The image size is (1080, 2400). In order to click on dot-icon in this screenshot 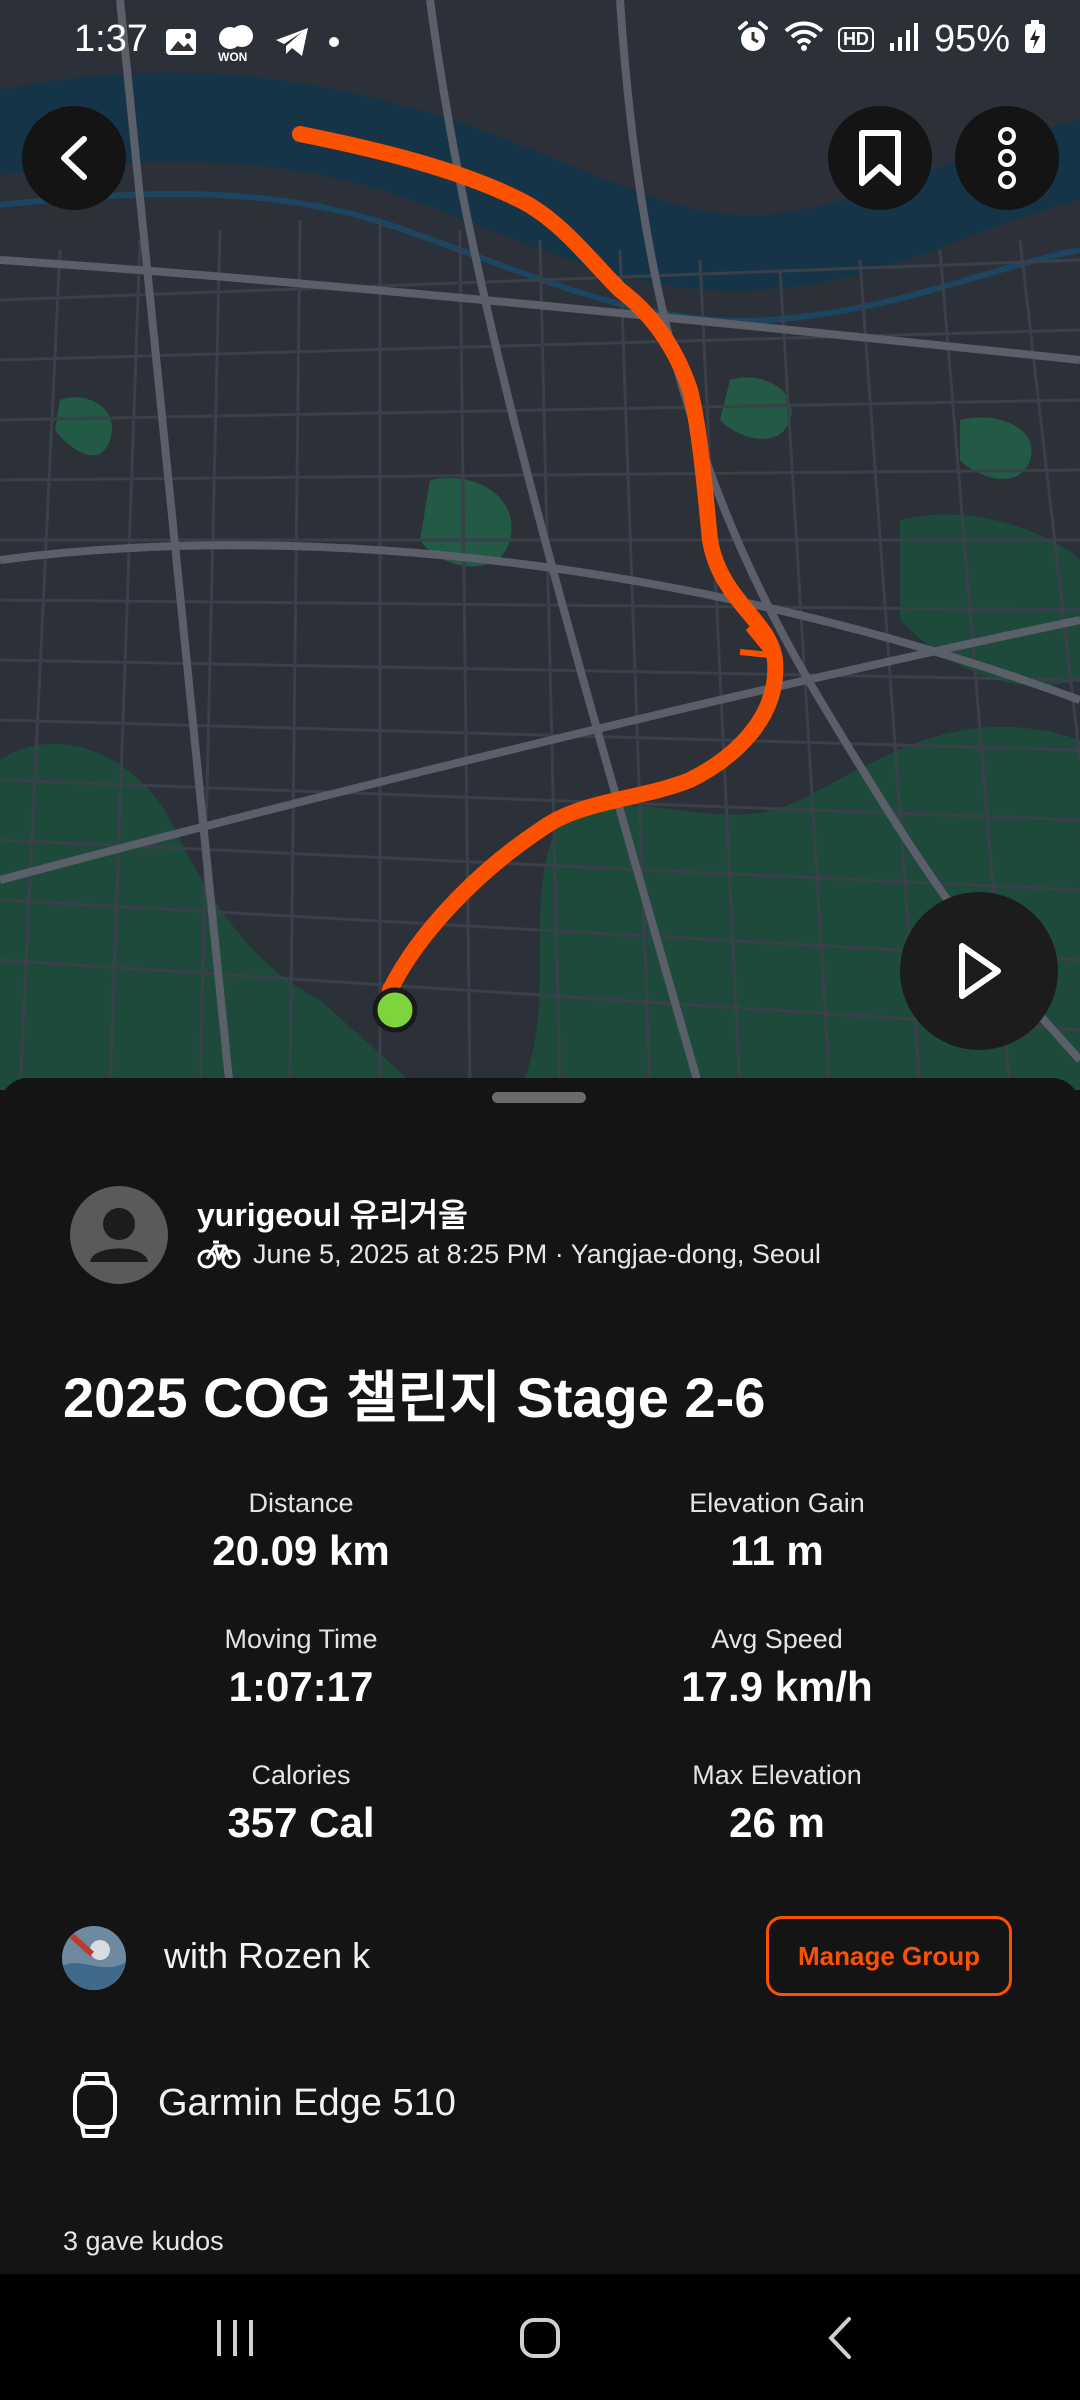, I will do `click(334, 44)`.